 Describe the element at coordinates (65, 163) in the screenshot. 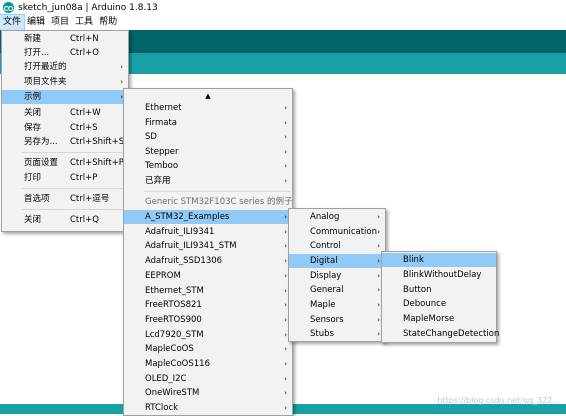

I see `file-page-setup: 页面设置 Ctrl+Shift+P` at that location.